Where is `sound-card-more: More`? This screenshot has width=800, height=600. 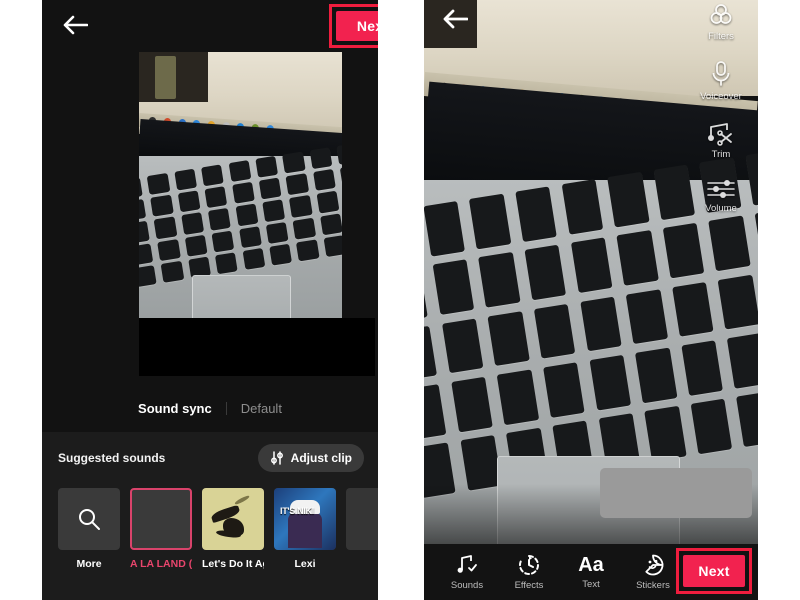 sound-card-more: More is located at coordinates (89, 538).